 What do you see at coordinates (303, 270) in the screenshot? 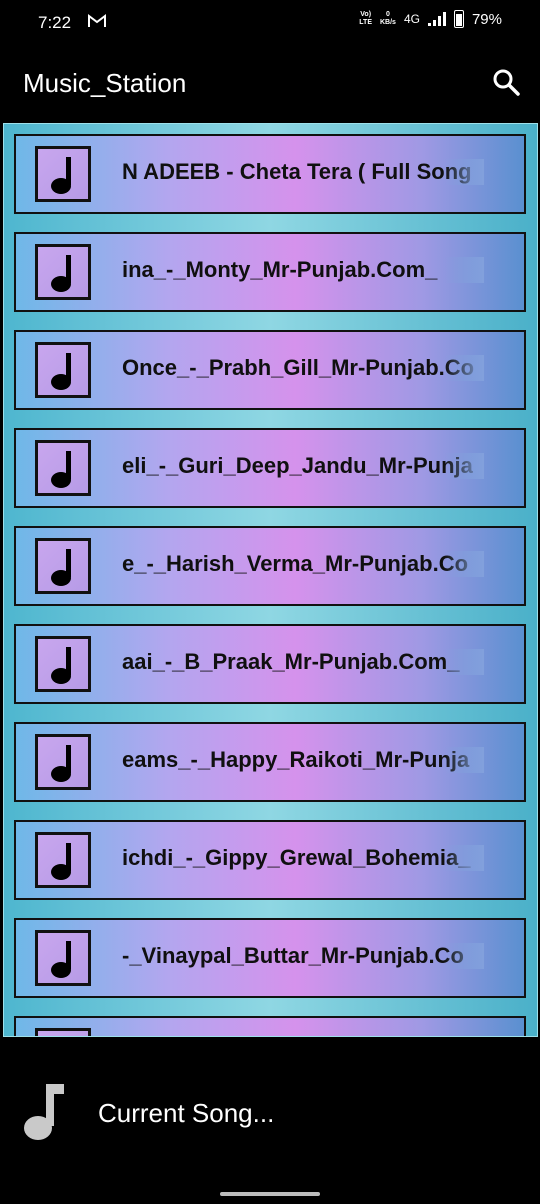
I see `song-title: ina_-_Monty_Mr-Punjab.Com_` at bounding box center [303, 270].